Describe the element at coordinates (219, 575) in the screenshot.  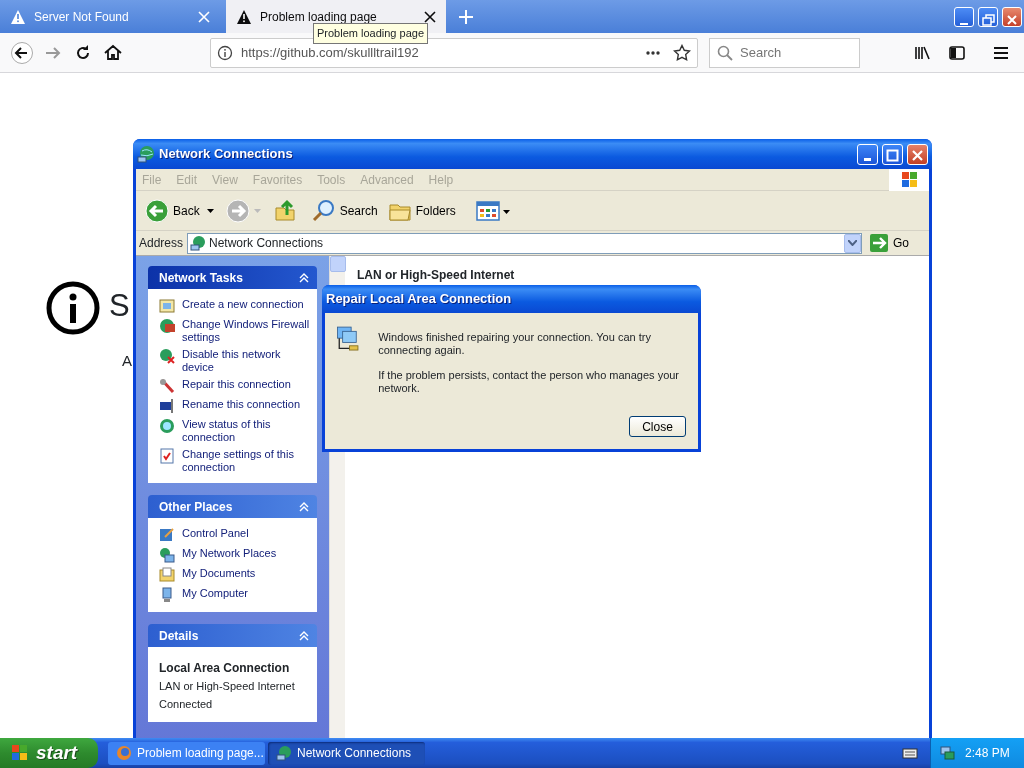
I see `panel-link: My Documents` at that location.